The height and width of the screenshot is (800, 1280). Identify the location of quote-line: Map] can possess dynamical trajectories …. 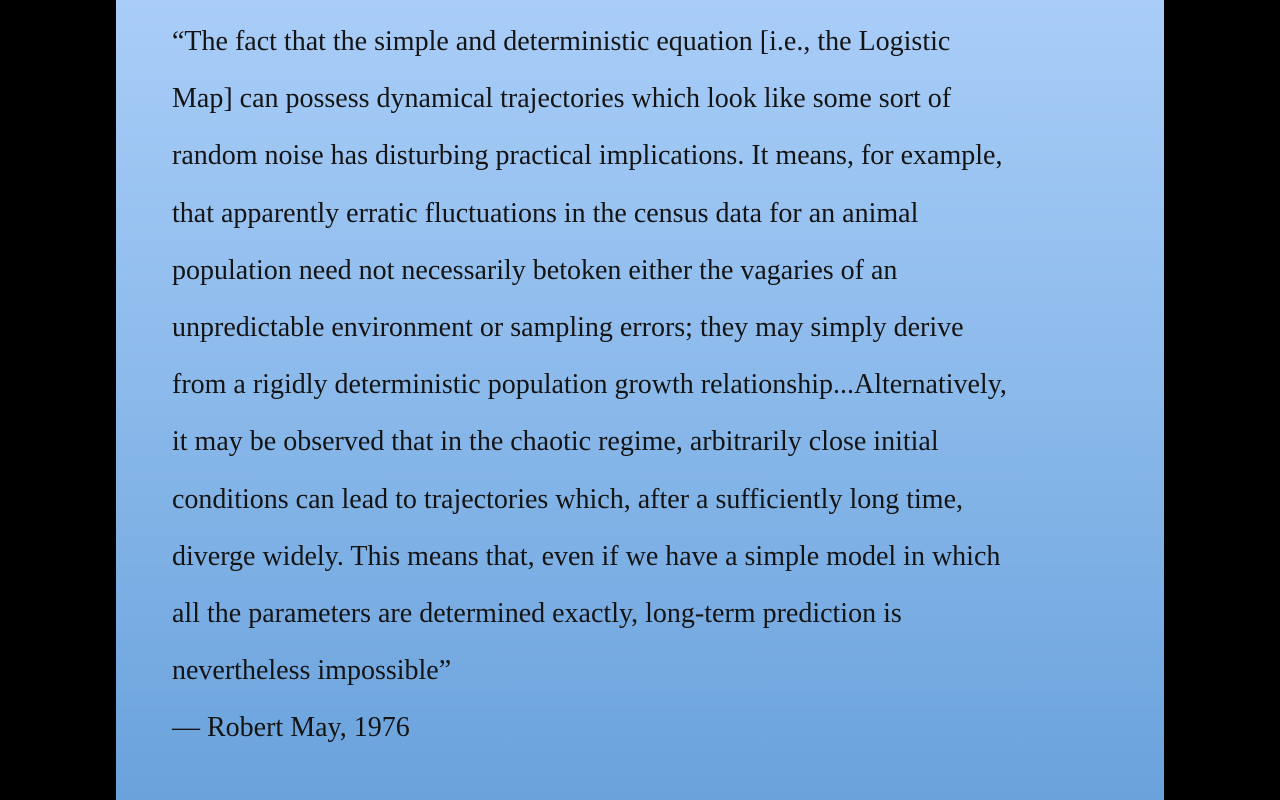
(562, 99).